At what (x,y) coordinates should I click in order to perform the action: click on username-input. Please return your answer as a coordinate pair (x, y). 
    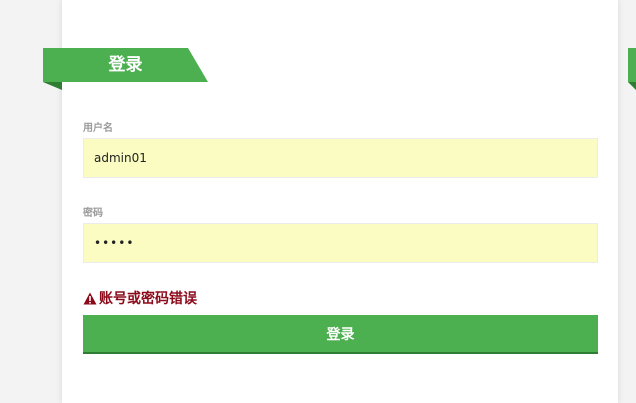
    Looking at the image, I should click on (340, 158).